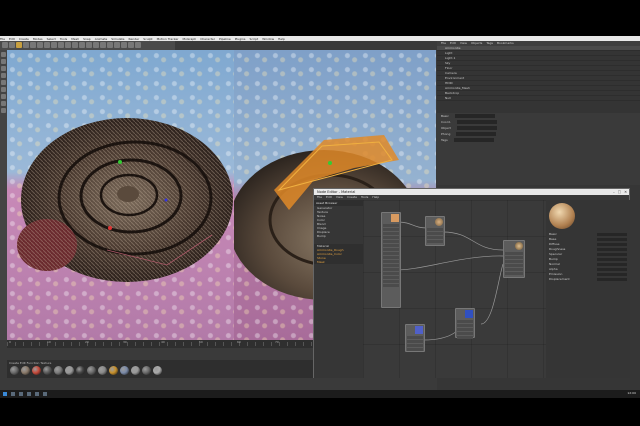  Describe the element at coordinates (103, 45) in the screenshot. I see `subdivision-icon` at that location.